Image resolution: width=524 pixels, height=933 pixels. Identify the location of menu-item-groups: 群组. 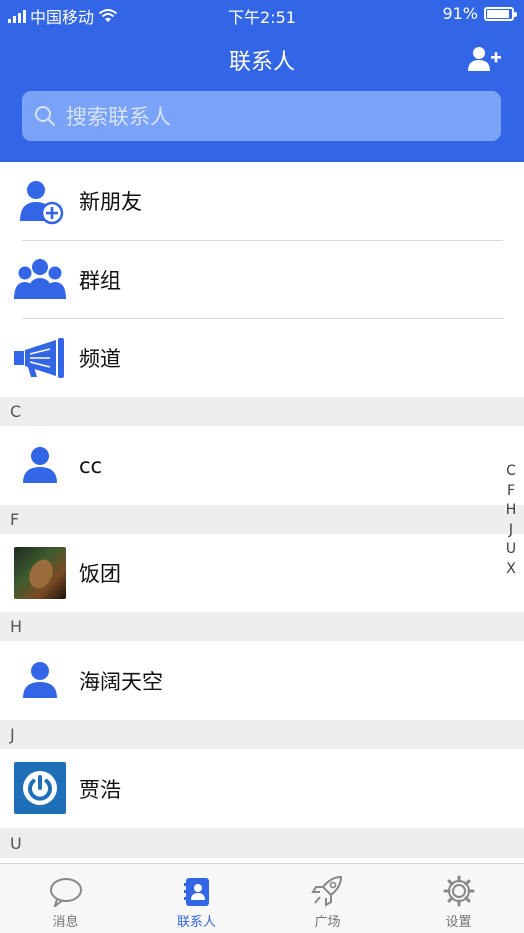
(262, 279).